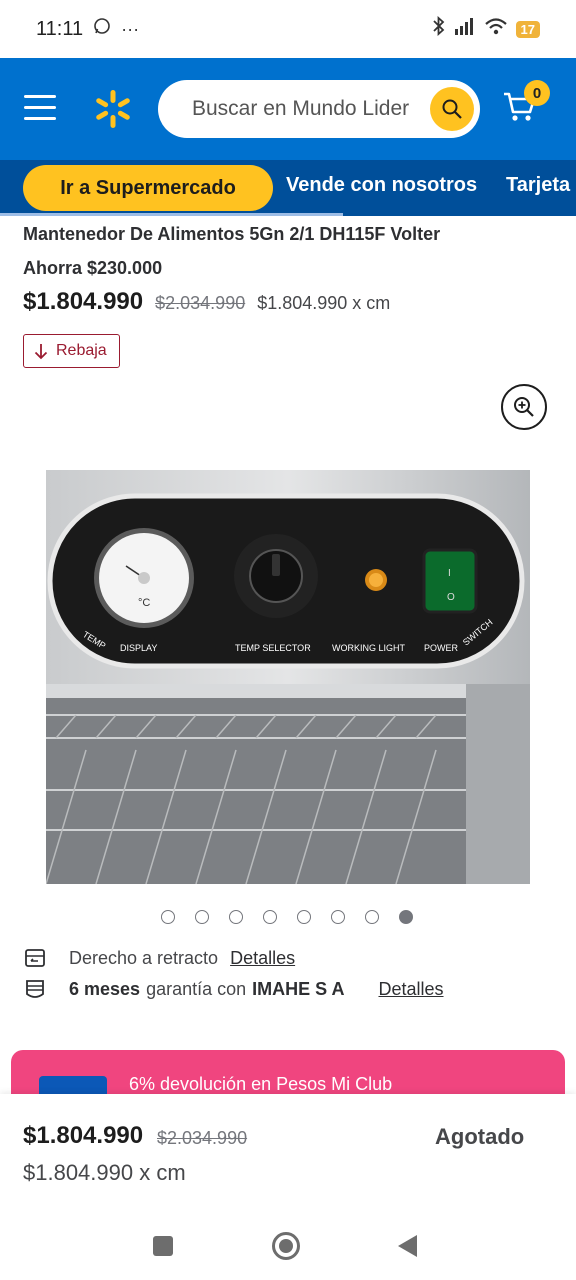 The width and height of the screenshot is (576, 1280). Describe the element at coordinates (202, 1138) in the screenshot. I see `bottom-old-price: $2.034.990` at that location.